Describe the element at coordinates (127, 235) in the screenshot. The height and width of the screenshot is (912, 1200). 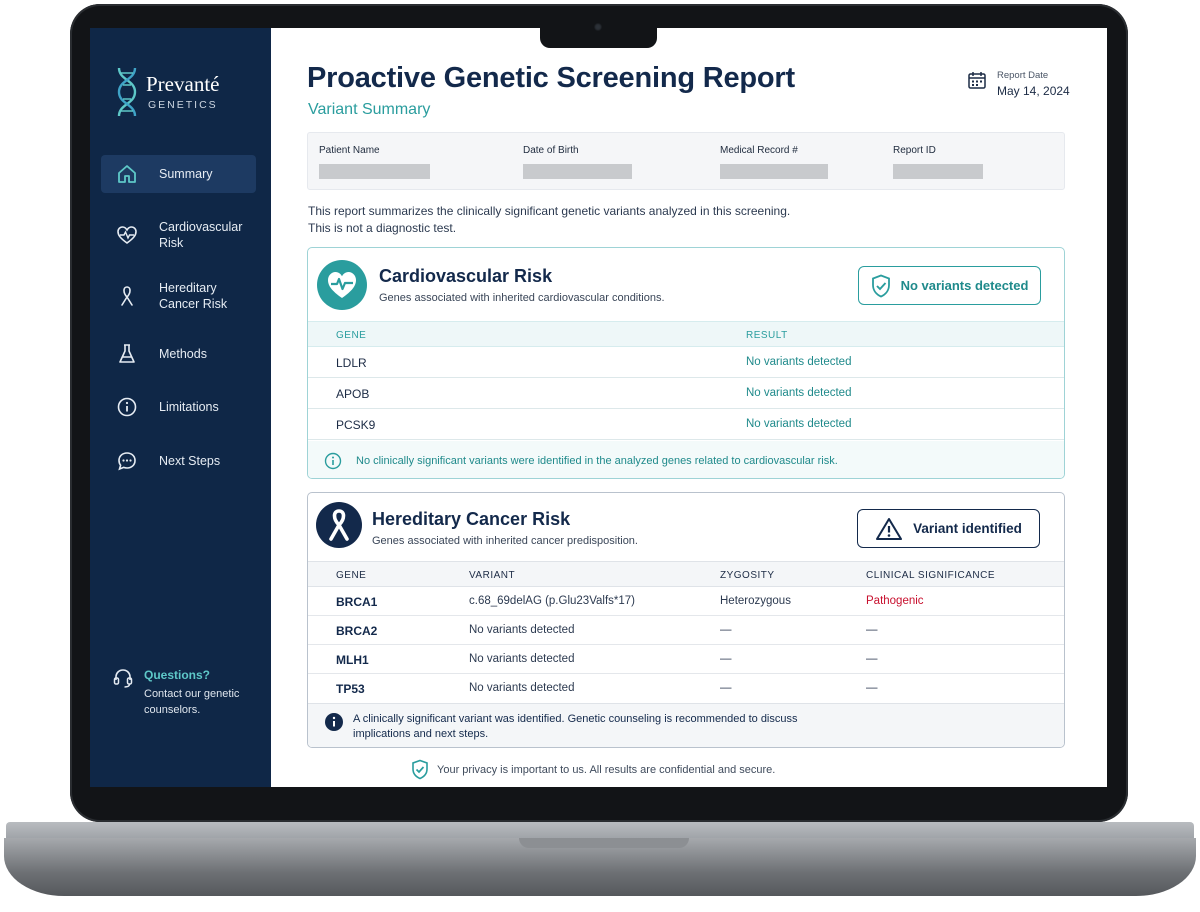
I see `heart-pulse-icon` at that location.